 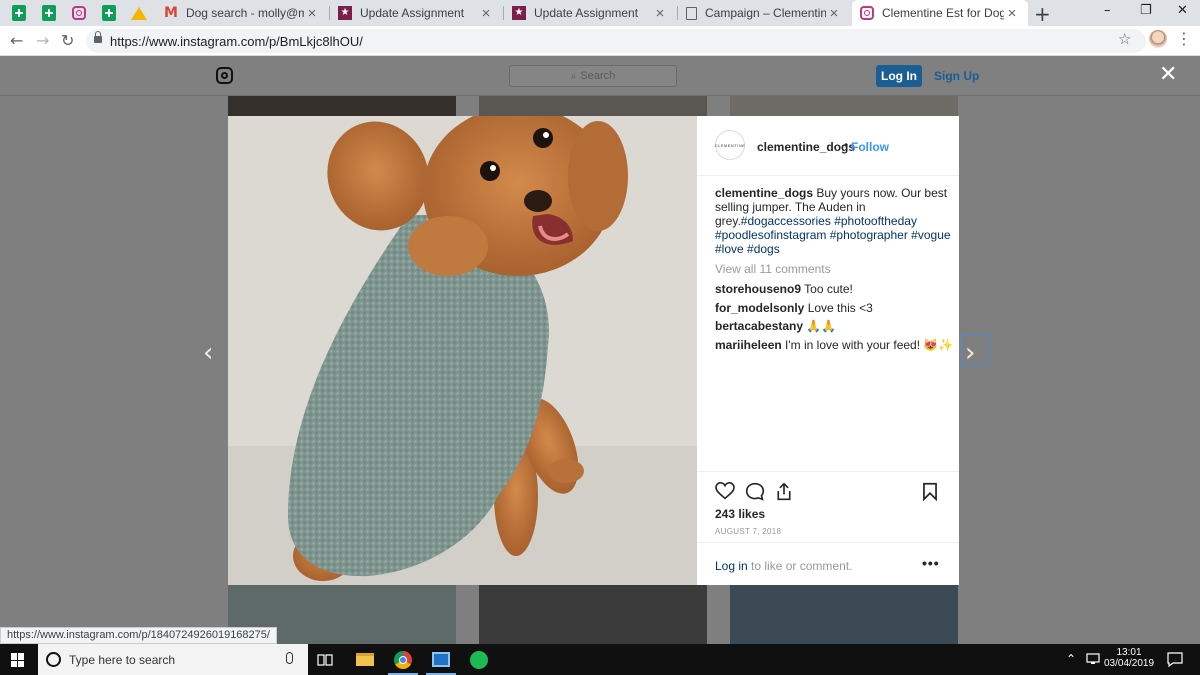 What do you see at coordinates (16, 40) in the screenshot?
I see `back-arrow-icon: ←` at bounding box center [16, 40].